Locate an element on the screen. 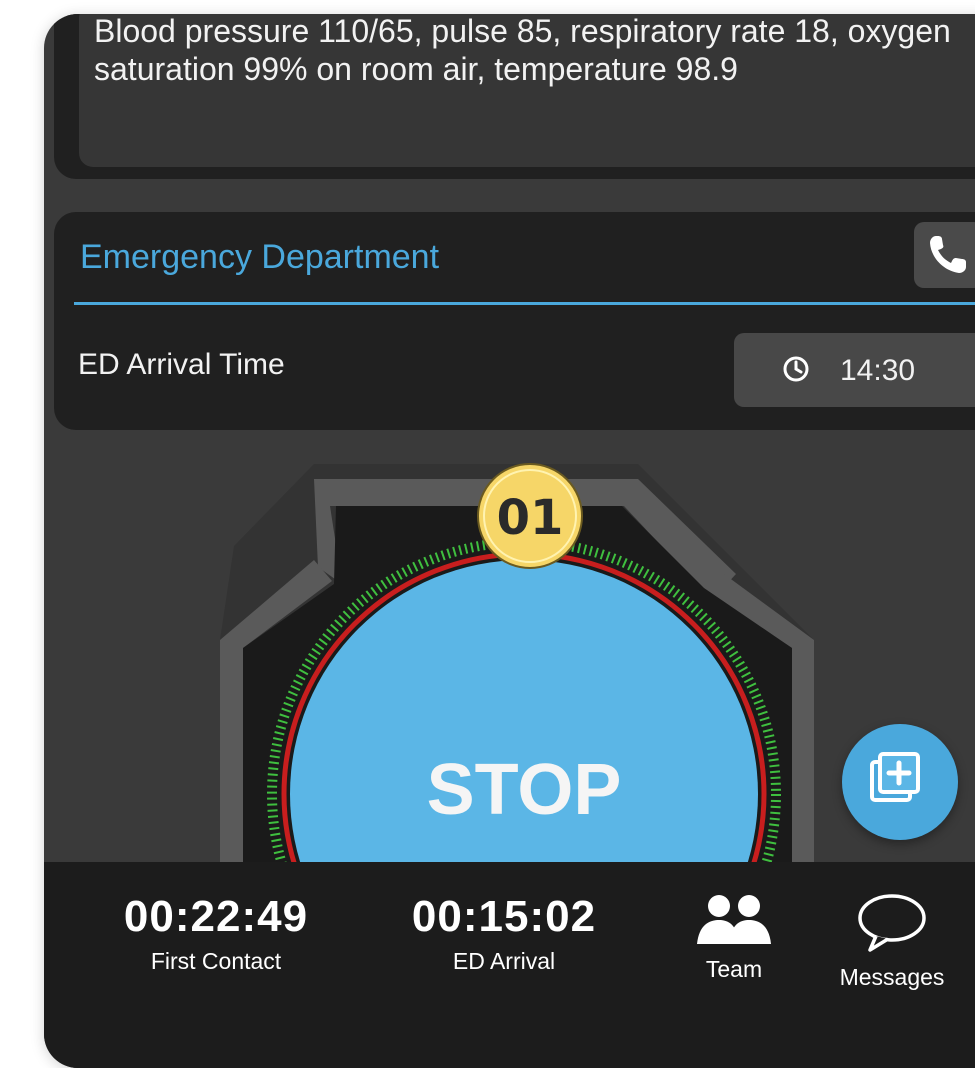  first-contact-label: First Contact is located at coordinates (216, 961).